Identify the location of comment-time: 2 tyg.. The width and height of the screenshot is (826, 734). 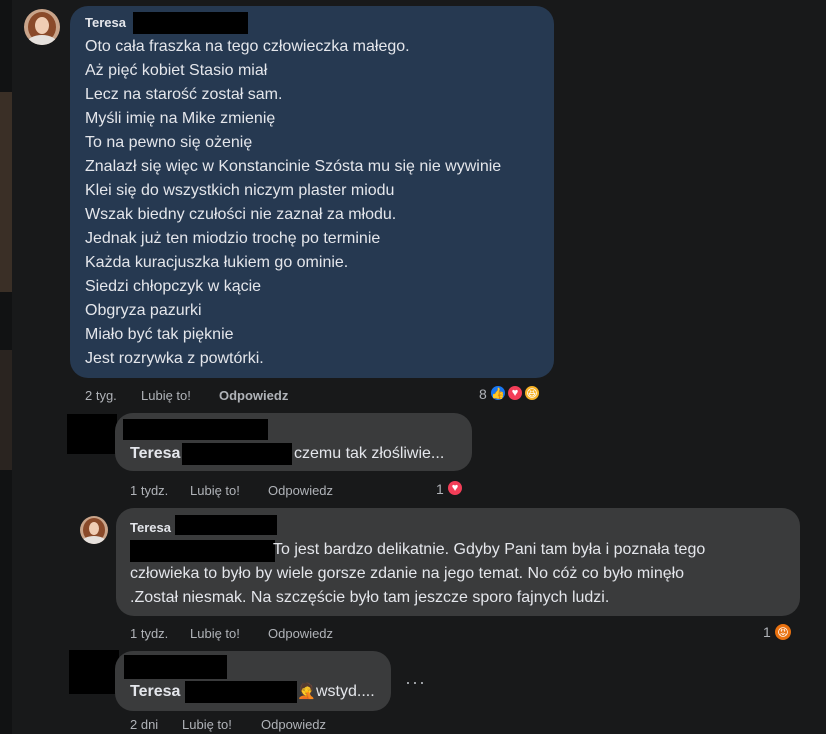
(101, 395).